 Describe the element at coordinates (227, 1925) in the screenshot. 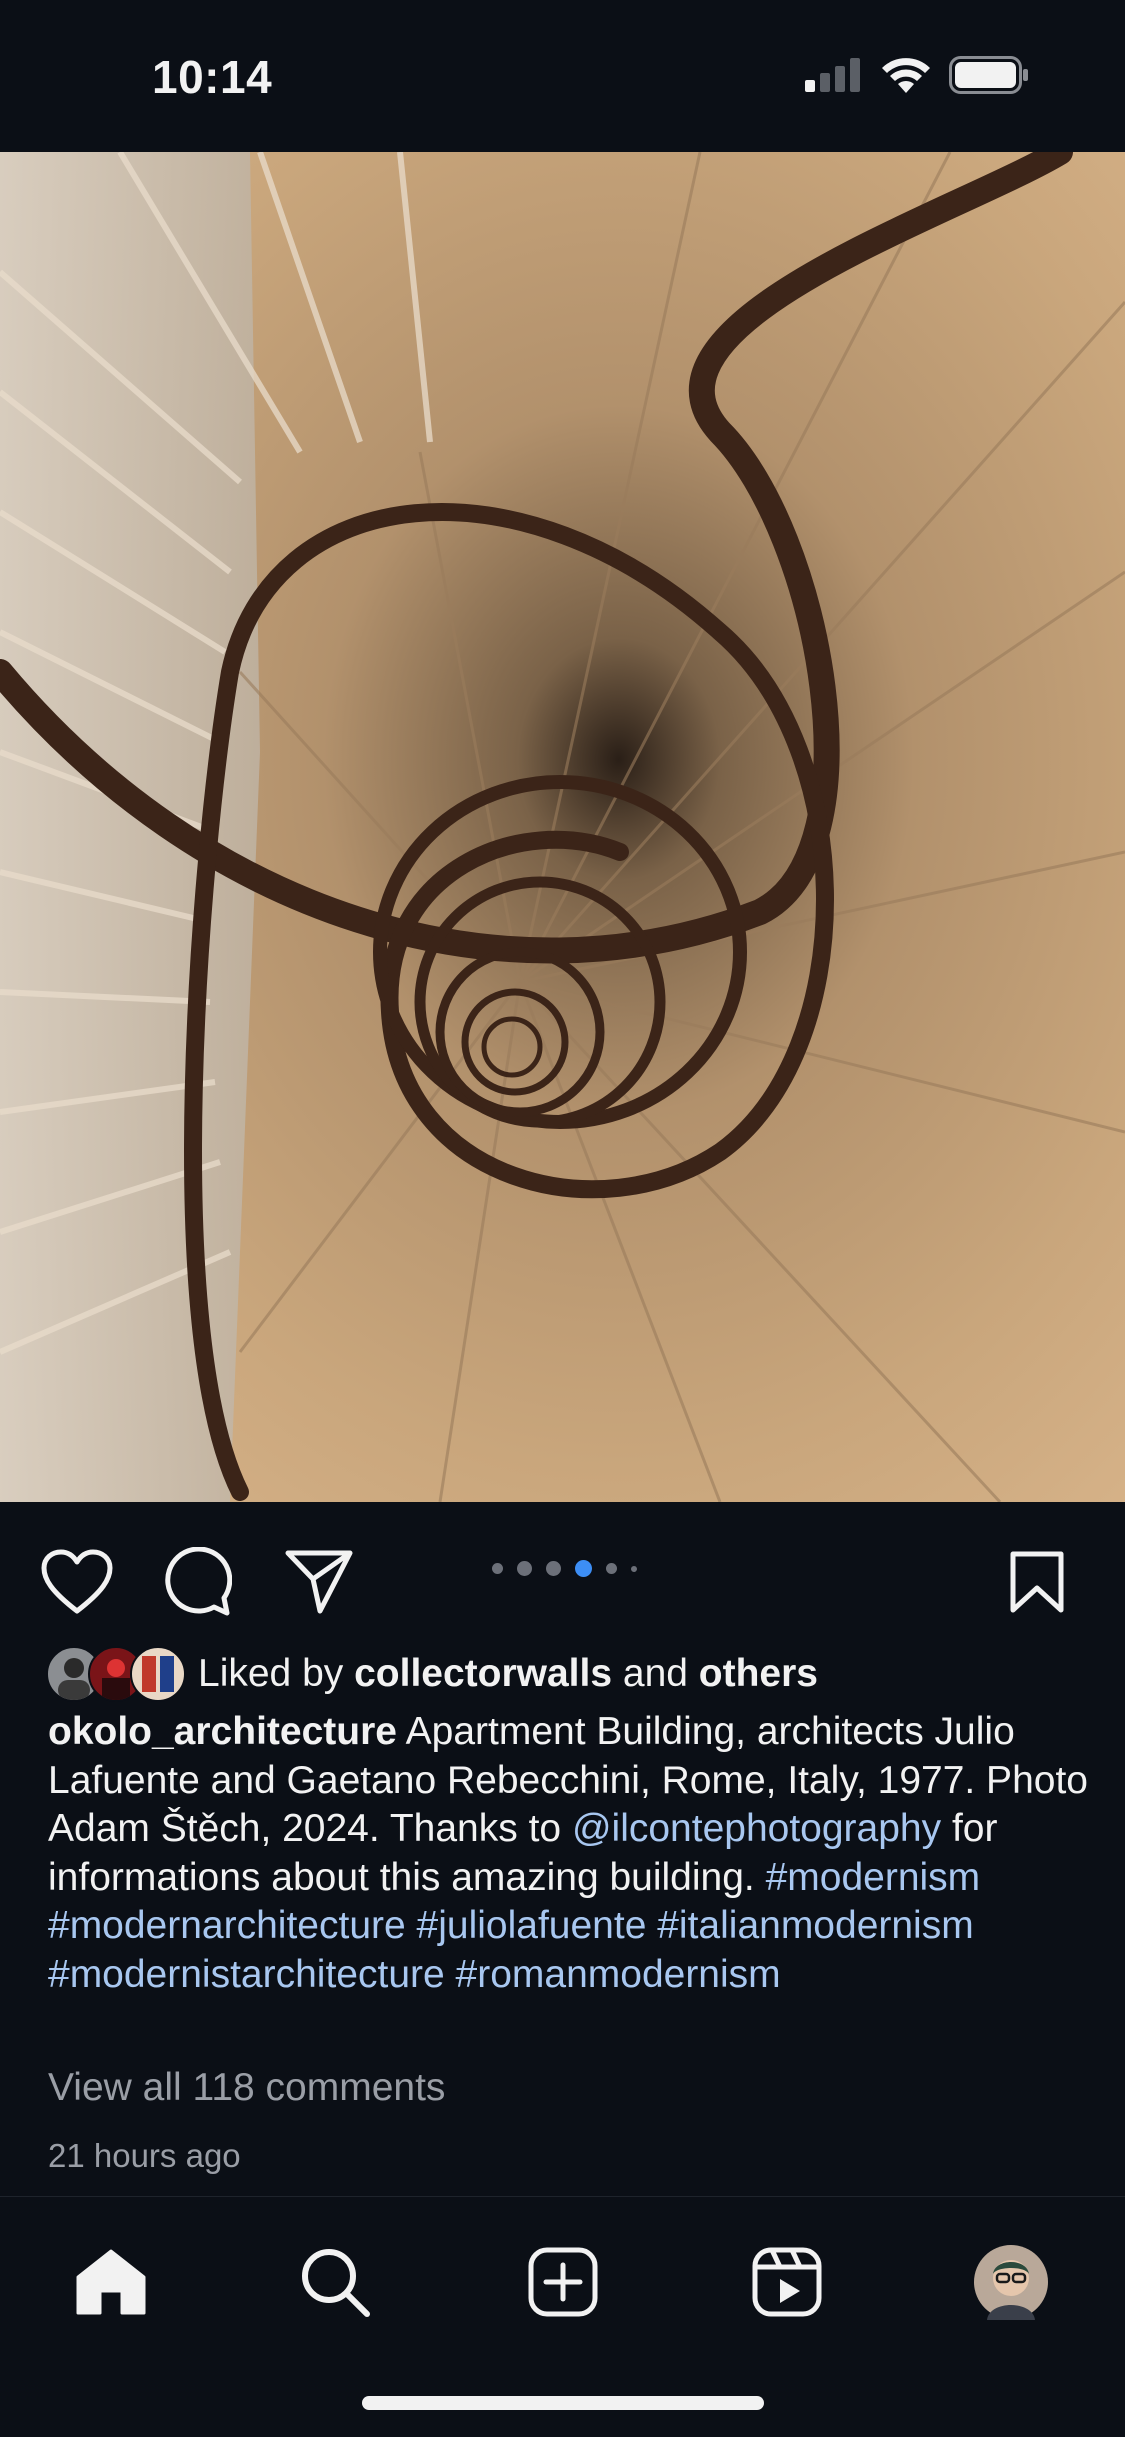

I see `hashtag: #modernarchitecture` at that location.